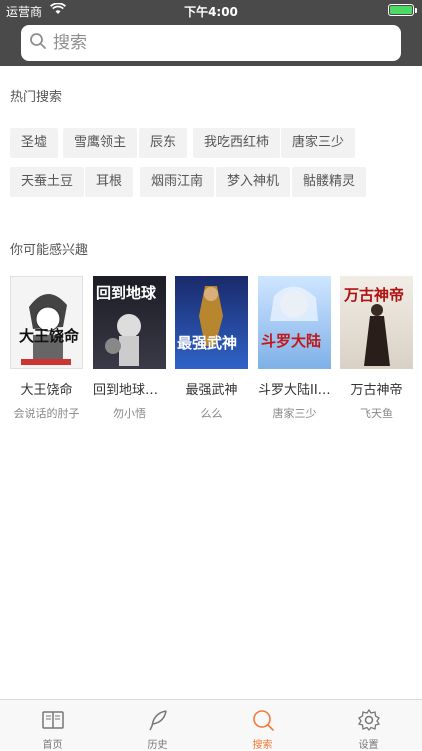  I want to click on book-cover: 斗罗大陆, so click(294, 322).